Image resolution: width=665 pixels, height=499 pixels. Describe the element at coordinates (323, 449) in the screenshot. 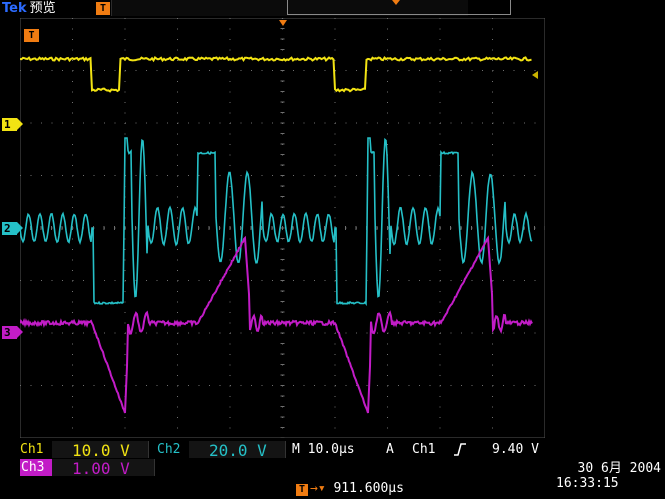

I see `timebase: M 10.0μs` at that location.